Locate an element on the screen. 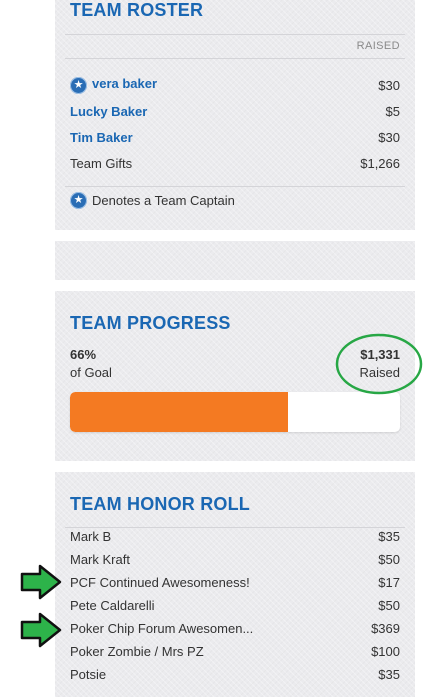  honor-roll-row: PCF Continued Awesomeness! $17 is located at coordinates (235, 582).